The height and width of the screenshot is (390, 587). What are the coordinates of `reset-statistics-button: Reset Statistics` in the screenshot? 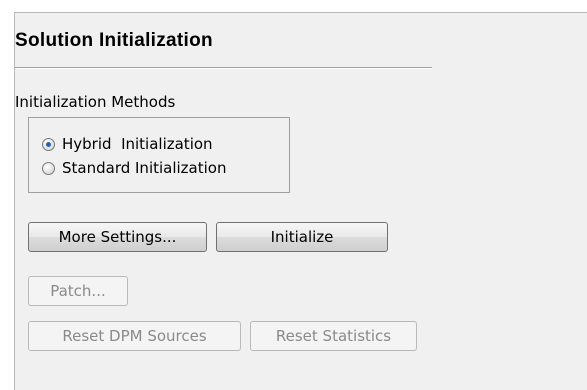 It's located at (333, 336).